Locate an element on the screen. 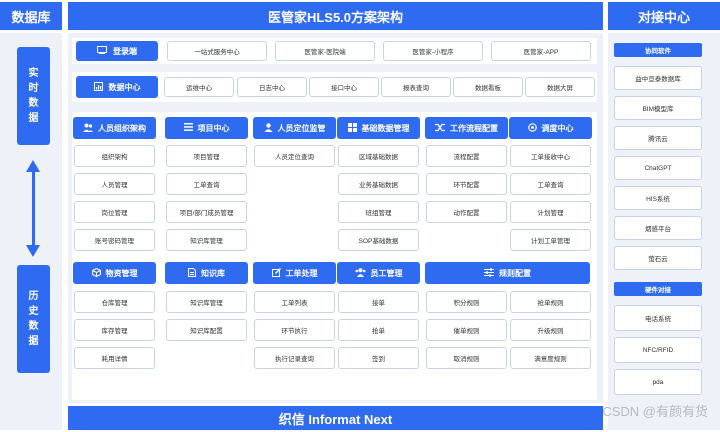 This screenshot has width=720, height=432. module-3-item-1: 业务基础数据 is located at coordinates (378, 184).